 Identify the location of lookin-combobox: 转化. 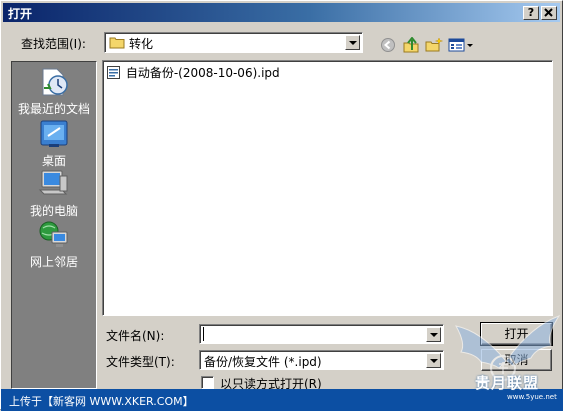
(233, 42).